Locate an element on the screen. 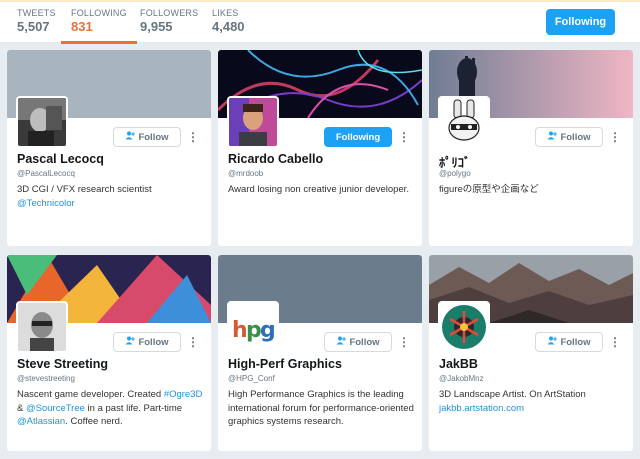 This screenshot has height=459, width=640. profile-name: High-Perf Graphics is located at coordinates (285, 364).